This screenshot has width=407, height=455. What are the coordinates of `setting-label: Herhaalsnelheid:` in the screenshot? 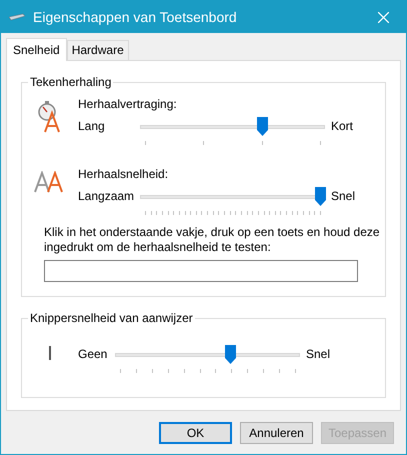 It's located at (124, 174).